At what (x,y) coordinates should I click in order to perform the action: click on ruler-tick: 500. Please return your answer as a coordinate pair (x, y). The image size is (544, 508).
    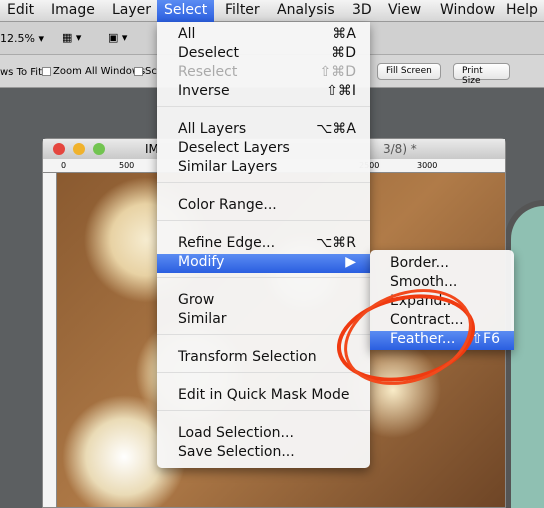
    Looking at the image, I should click on (127, 165).